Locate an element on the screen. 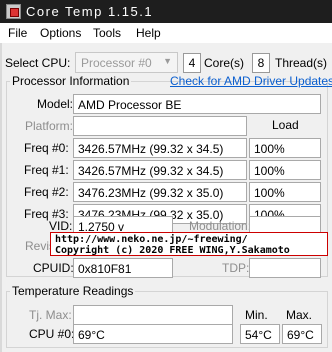  cpu-select-dropdown: Processor #0 ▼ is located at coordinates (126, 62).